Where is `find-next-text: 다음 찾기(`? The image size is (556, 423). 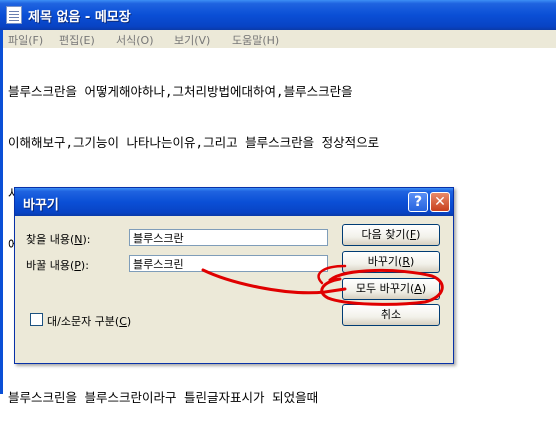
find-next-text: 다음 찾기( is located at coordinates (385, 234).